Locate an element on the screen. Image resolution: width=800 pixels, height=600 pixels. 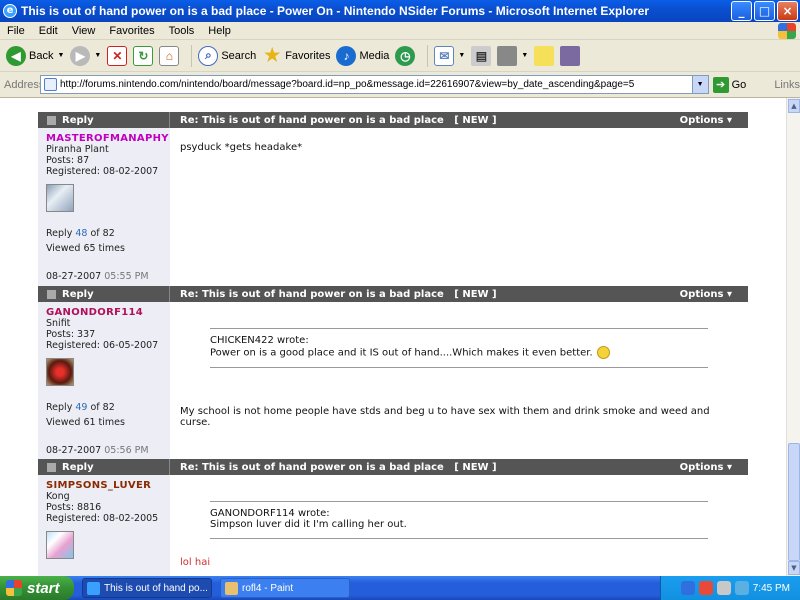
username-link: SIMPSONS_LUVER is located at coordinates (104, 485).